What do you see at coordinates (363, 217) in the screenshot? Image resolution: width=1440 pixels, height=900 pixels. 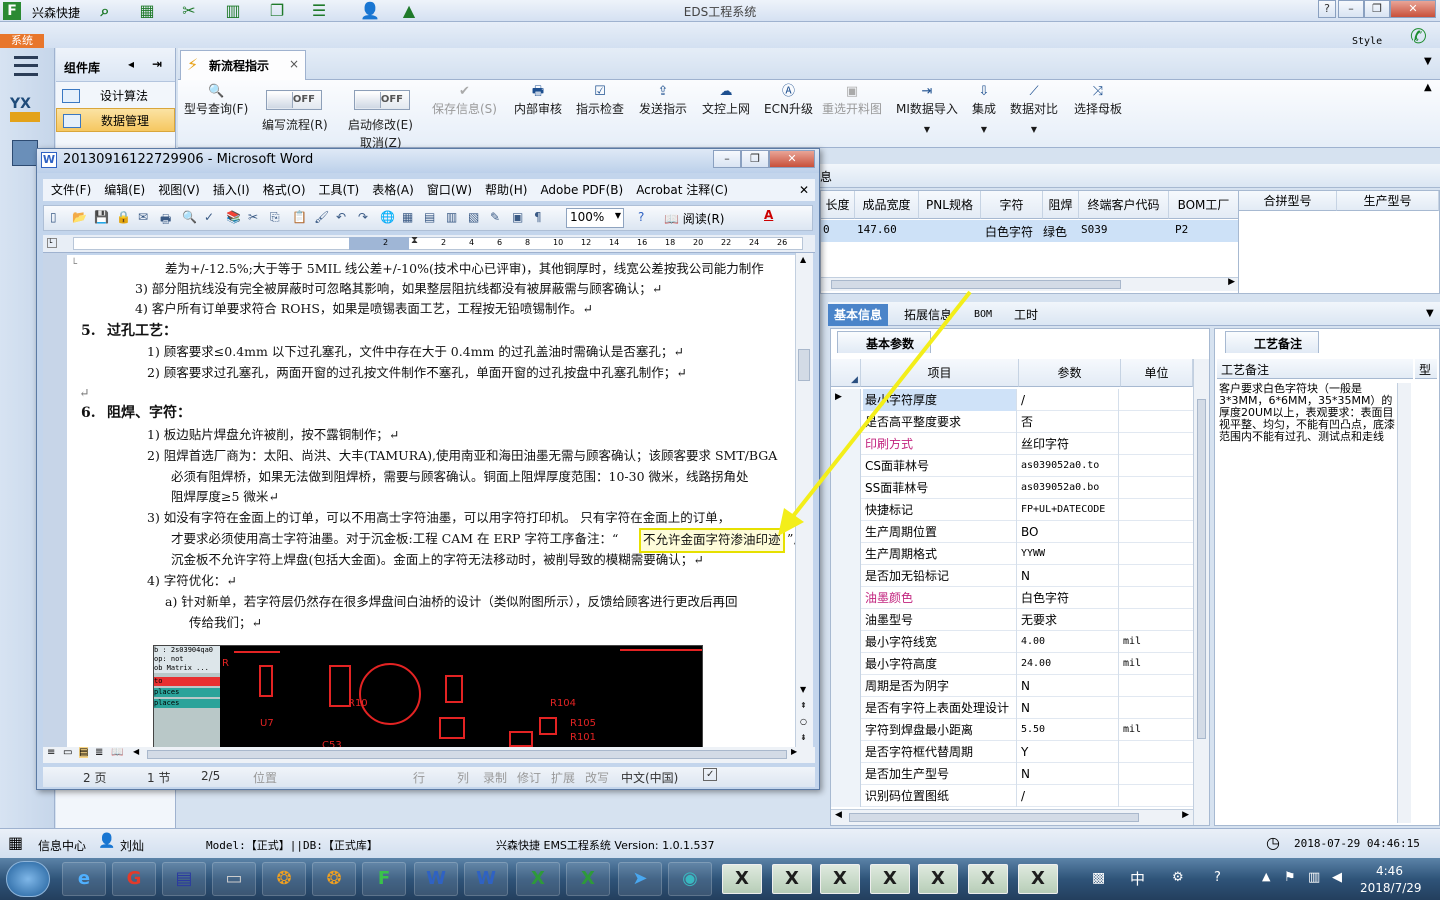 I see `redo-icon: ↷` at bounding box center [363, 217].